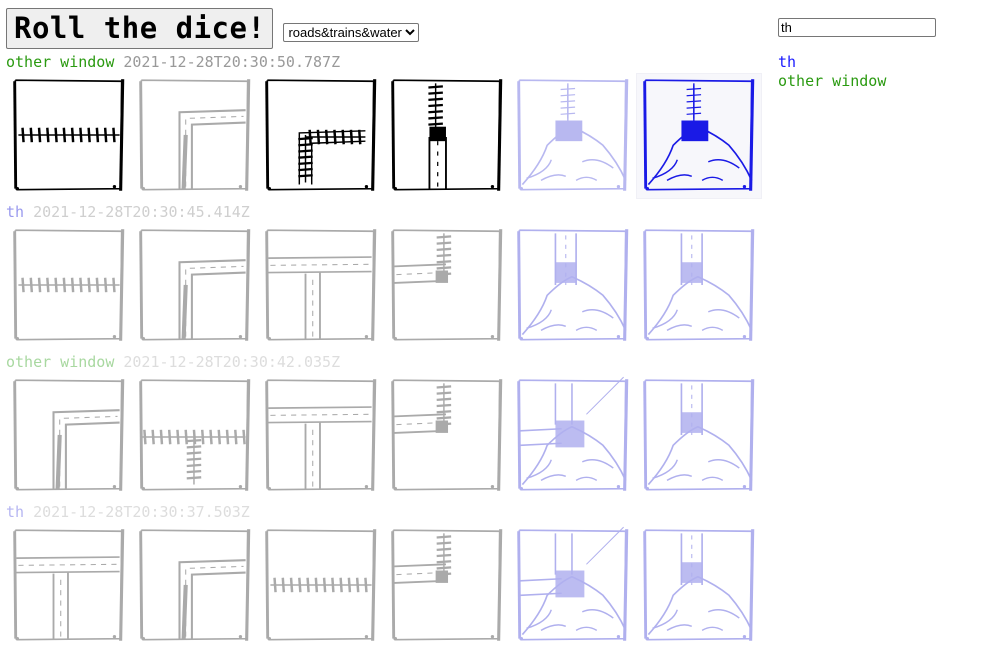 The width and height of the screenshot is (997, 656). Describe the element at coordinates (232, 62) in the screenshot. I see `timestamp: 2021-12-28T20:30:50.787Z` at that location.